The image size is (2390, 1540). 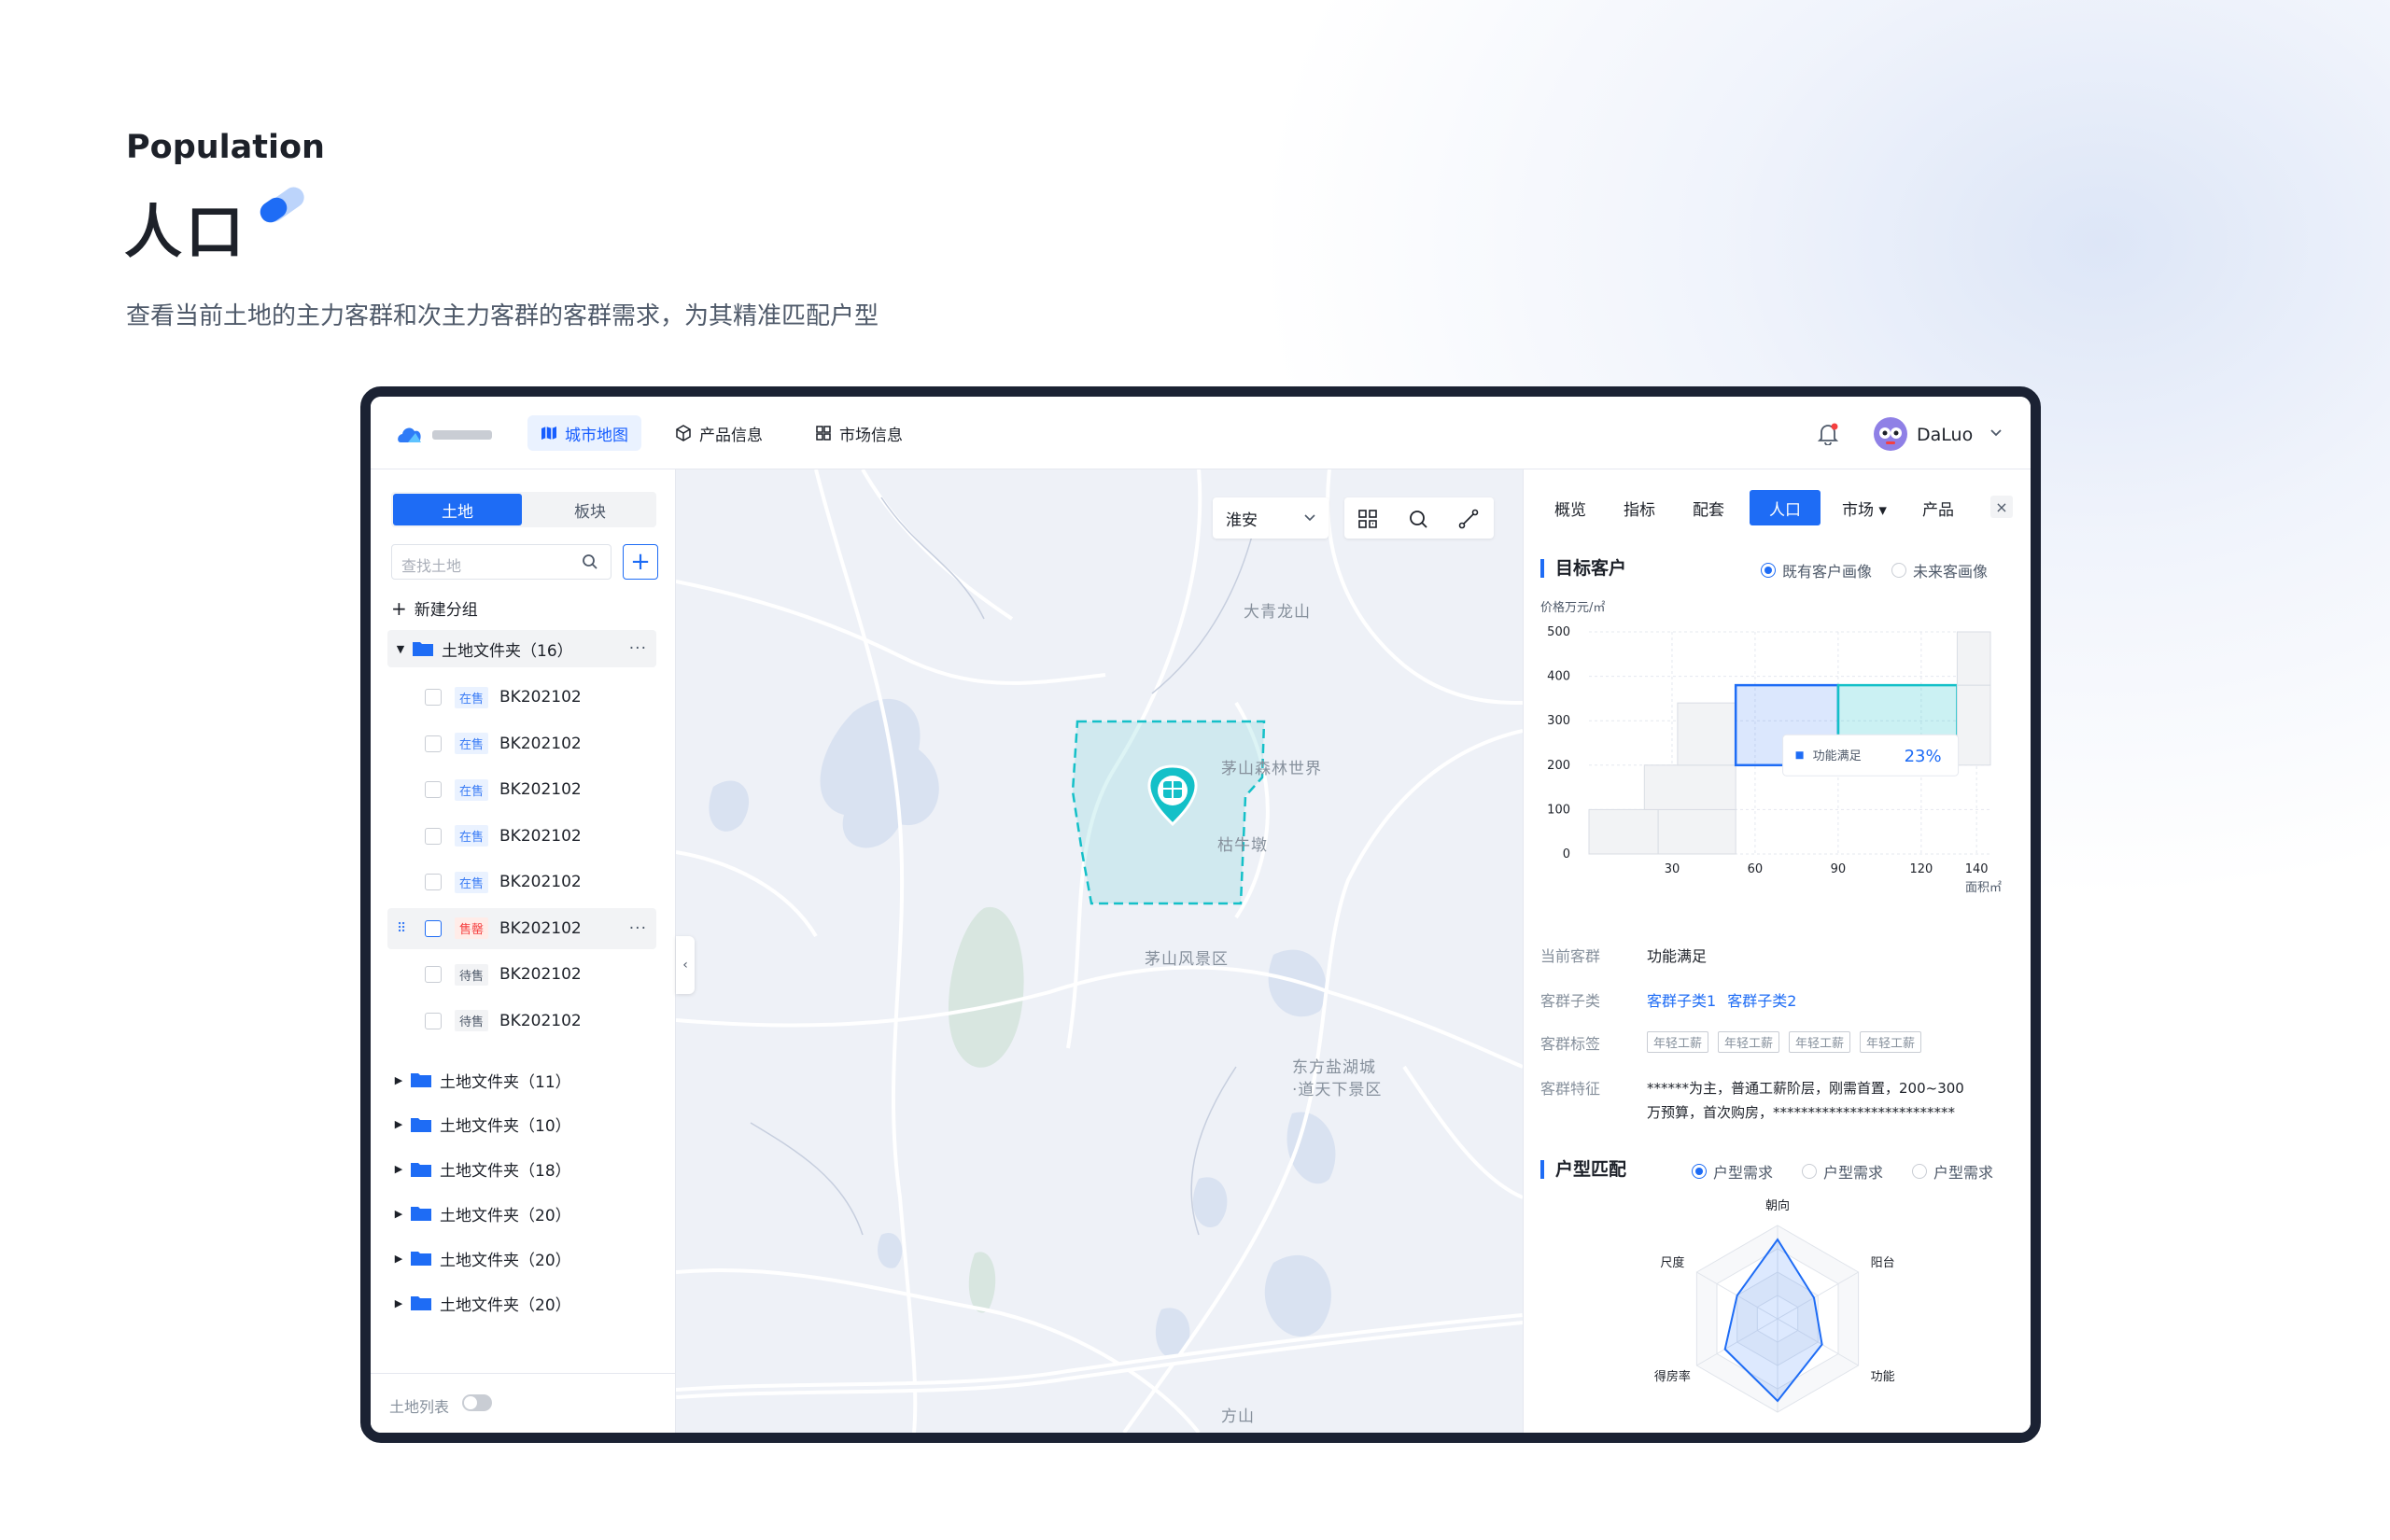 What do you see at coordinates (1570, 956) in the screenshot?
I see `current-group-label: 当前客群` at bounding box center [1570, 956].